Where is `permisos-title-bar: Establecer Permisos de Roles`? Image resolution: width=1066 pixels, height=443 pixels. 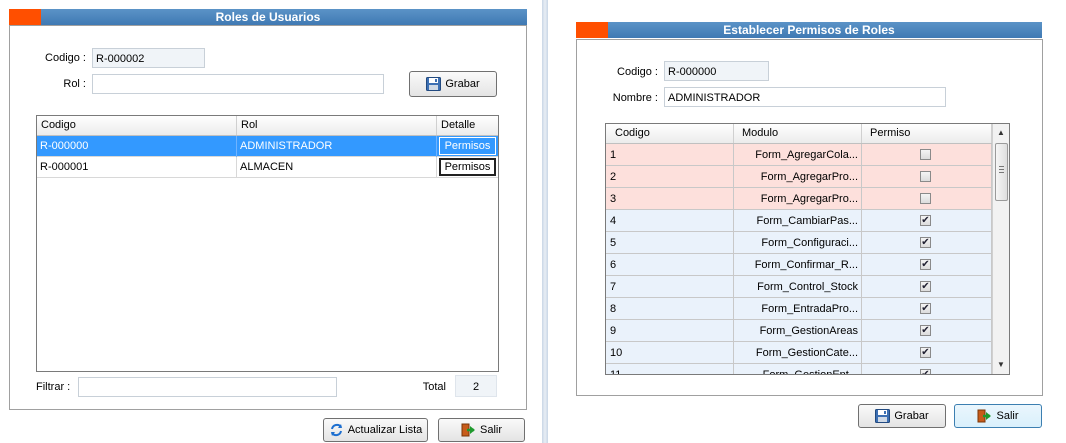 permisos-title-bar: Establecer Permisos de Roles is located at coordinates (809, 30).